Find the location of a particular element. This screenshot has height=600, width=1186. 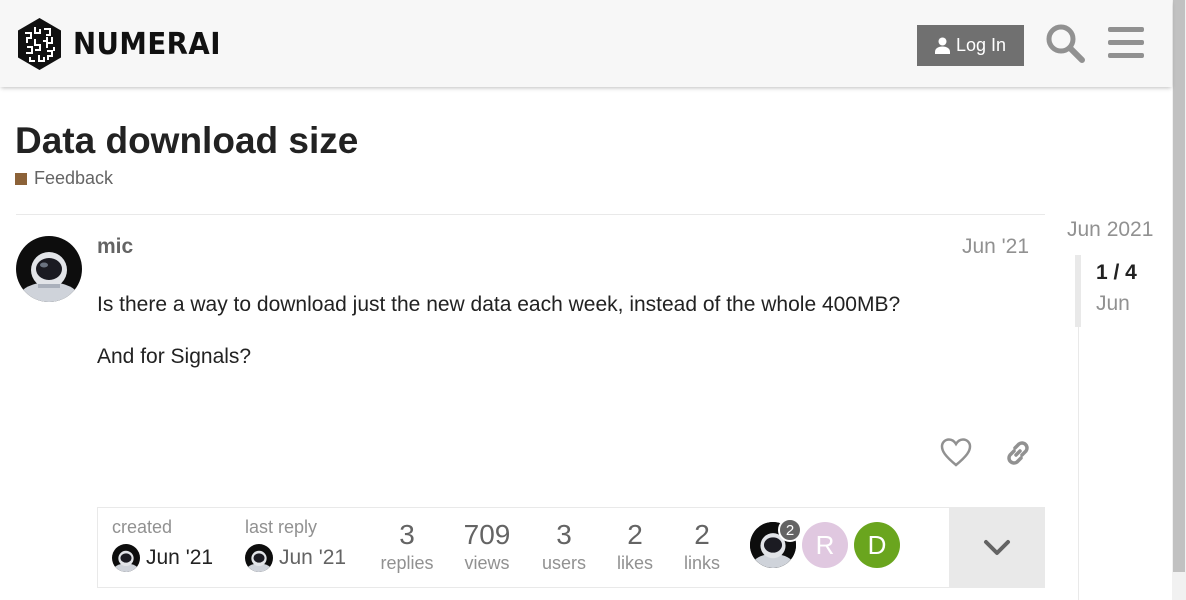

created-meta: Jun '21 is located at coordinates (162, 558).